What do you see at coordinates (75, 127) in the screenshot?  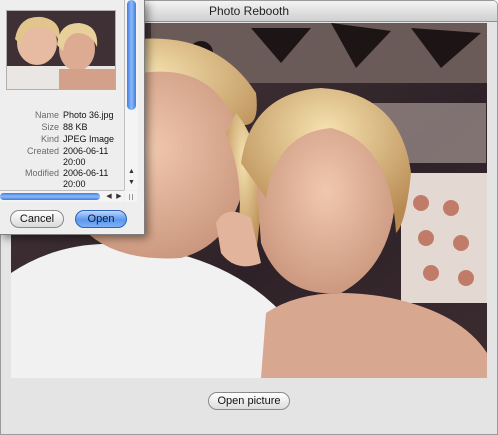 I see `info-value: 88 KB` at bounding box center [75, 127].